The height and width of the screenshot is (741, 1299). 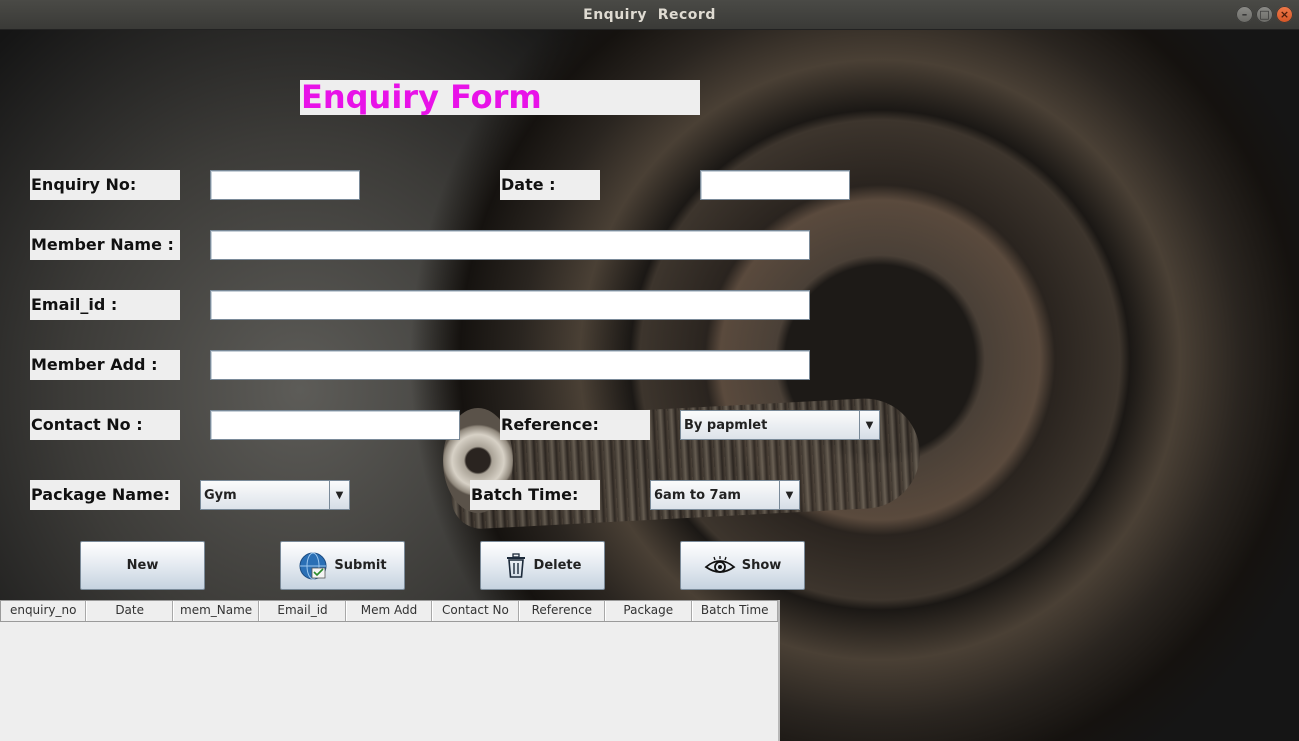 What do you see at coordinates (720, 566) in the screenshot?
I see `eye-icon` at bounding box center [720, 566].